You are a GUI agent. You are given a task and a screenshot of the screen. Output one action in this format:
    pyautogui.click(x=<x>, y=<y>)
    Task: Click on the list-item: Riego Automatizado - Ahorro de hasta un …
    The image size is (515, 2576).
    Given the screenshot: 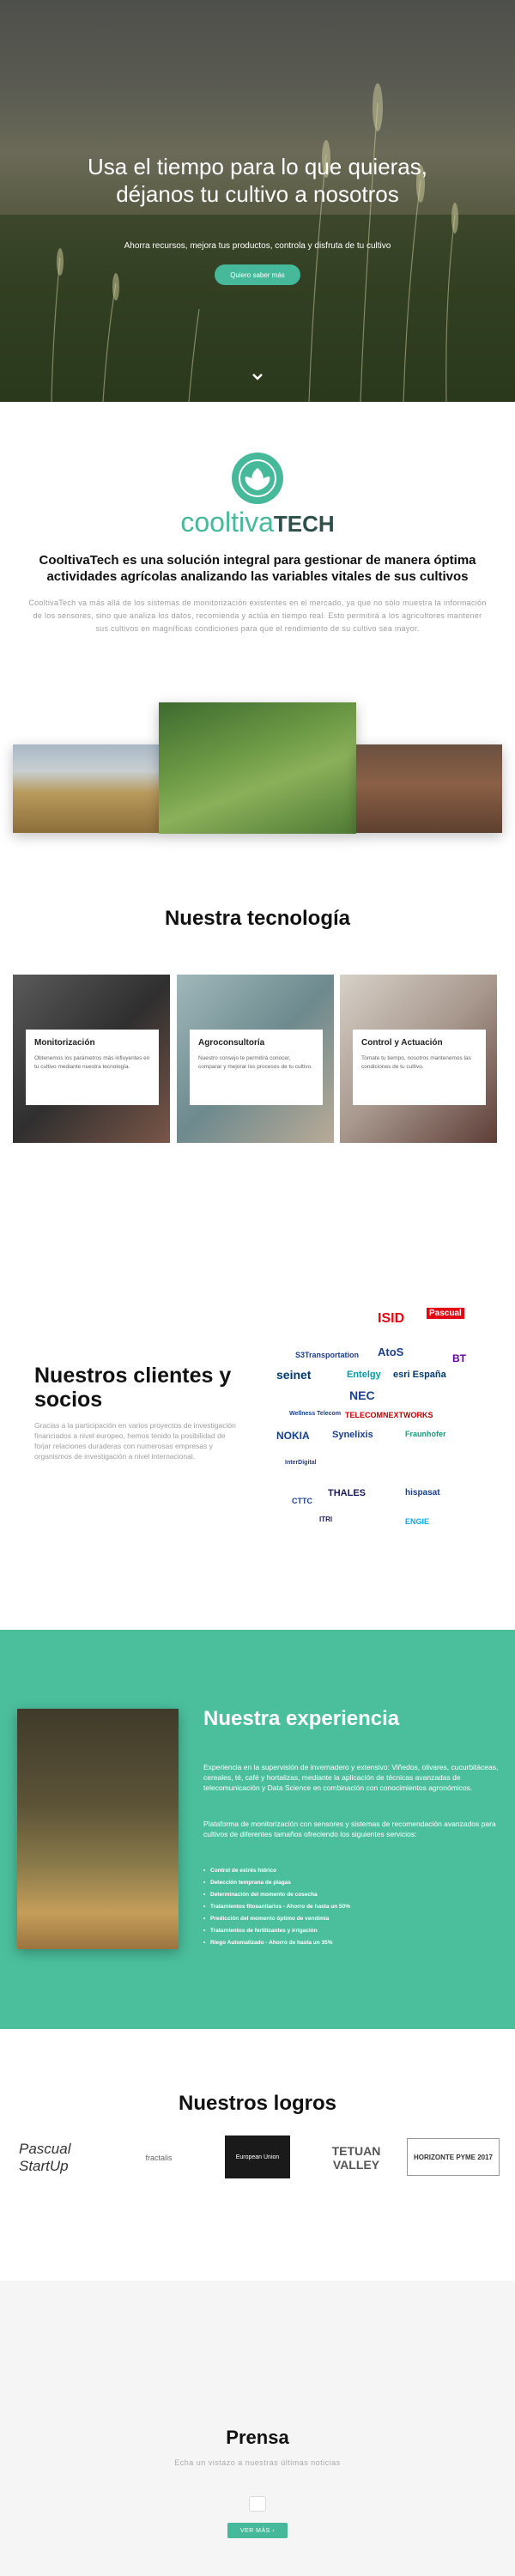 What is the action you would take?
    pyautogui.click(x=349, y=1943)
    